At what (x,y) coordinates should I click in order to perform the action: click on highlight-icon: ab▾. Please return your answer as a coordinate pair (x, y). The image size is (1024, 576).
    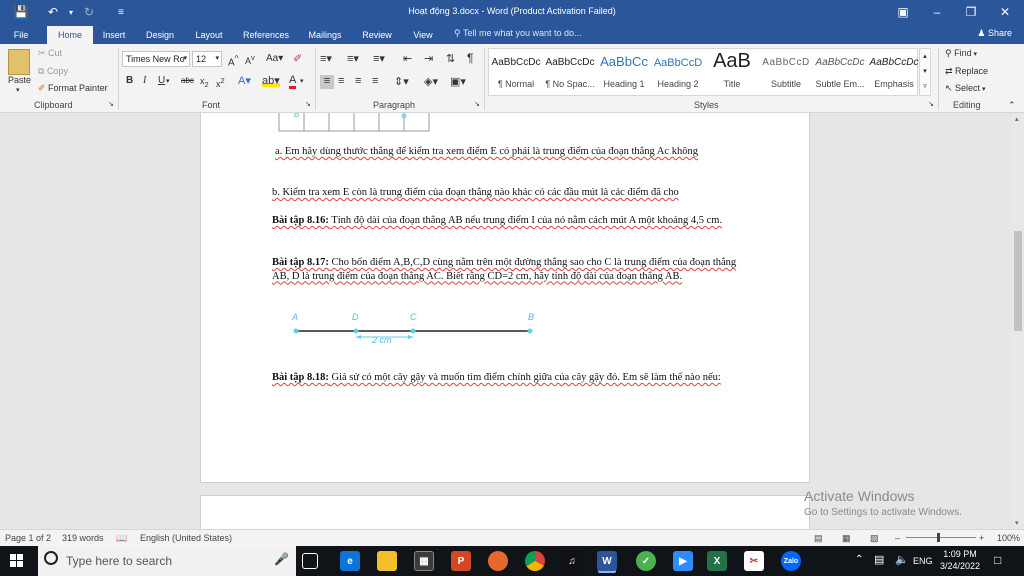
    Looking at the image, I should click on (271, 80).